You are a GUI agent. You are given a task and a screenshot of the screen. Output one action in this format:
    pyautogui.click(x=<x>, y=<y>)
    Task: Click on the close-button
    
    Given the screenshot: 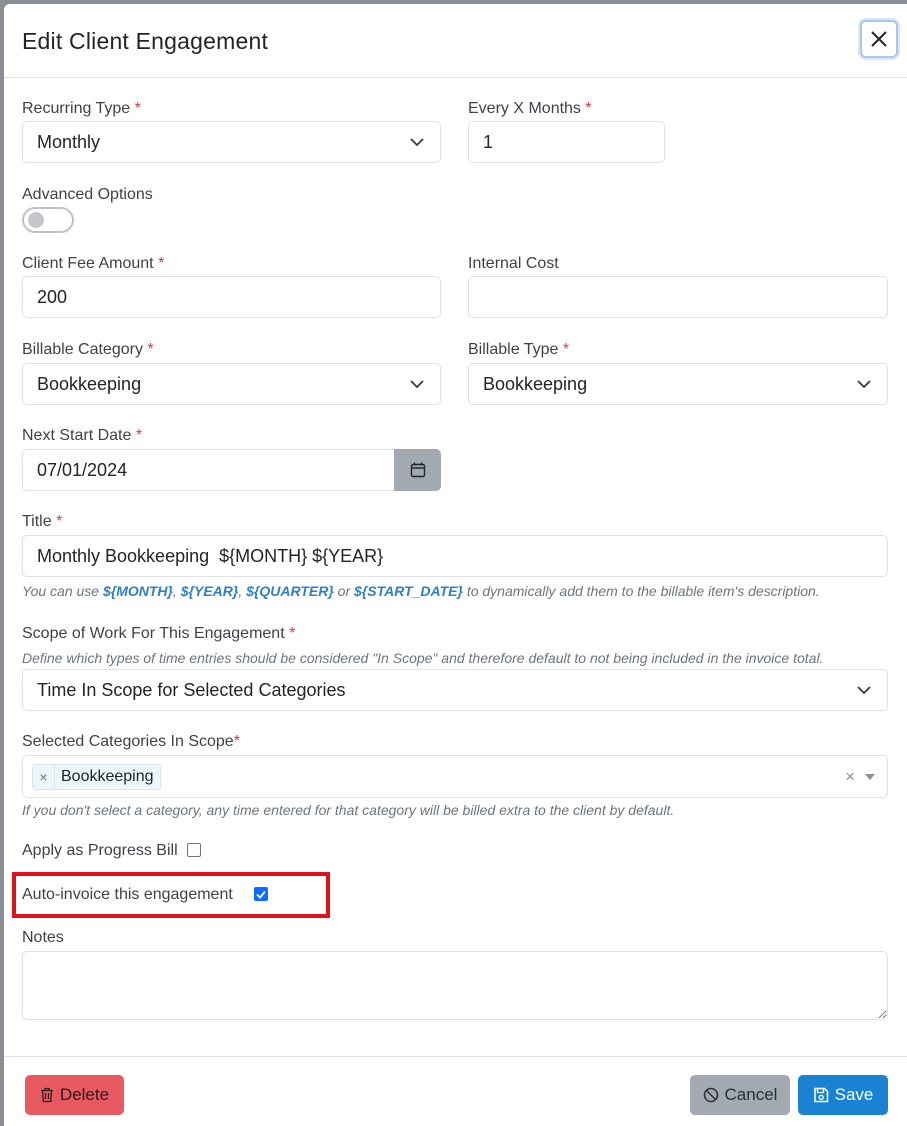 What is the action you would take?
    pyautogui.click(x=879, y=39)
    